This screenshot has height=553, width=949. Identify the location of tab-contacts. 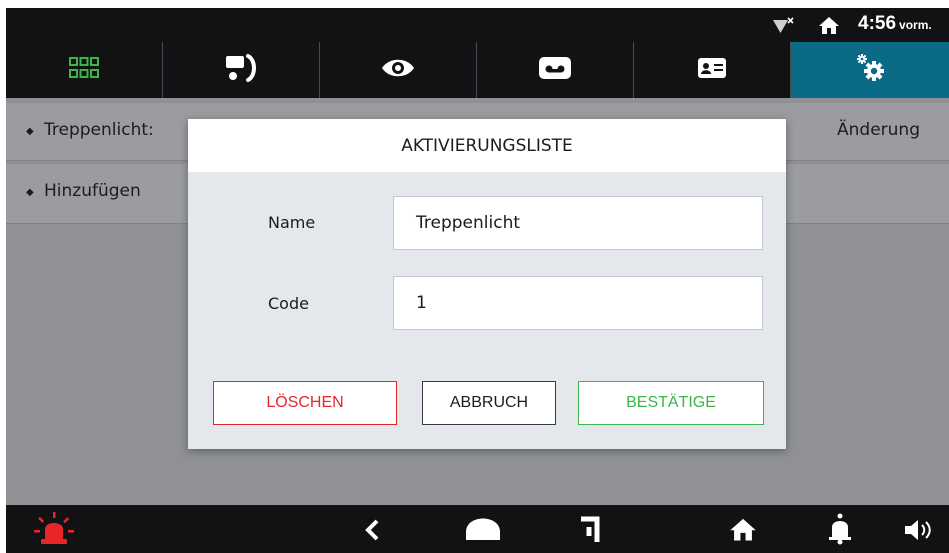
(712, 70).